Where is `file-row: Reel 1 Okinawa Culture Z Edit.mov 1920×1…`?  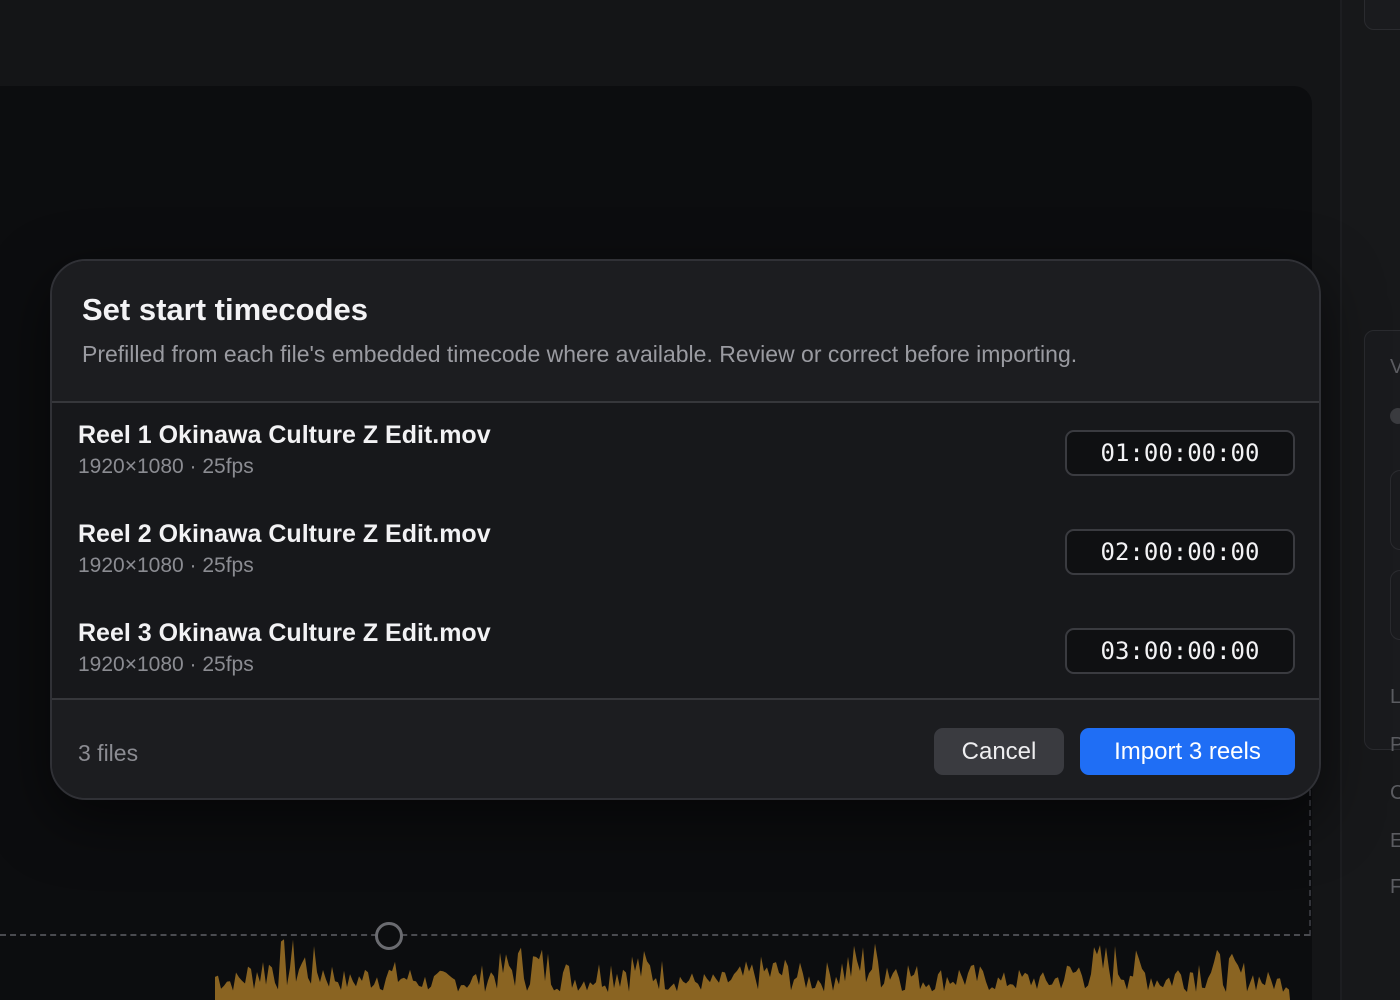 file-row: Reel 1 Okinawa Culture Z Edit.mov 1920×1… is located at coordinates (685, 452).